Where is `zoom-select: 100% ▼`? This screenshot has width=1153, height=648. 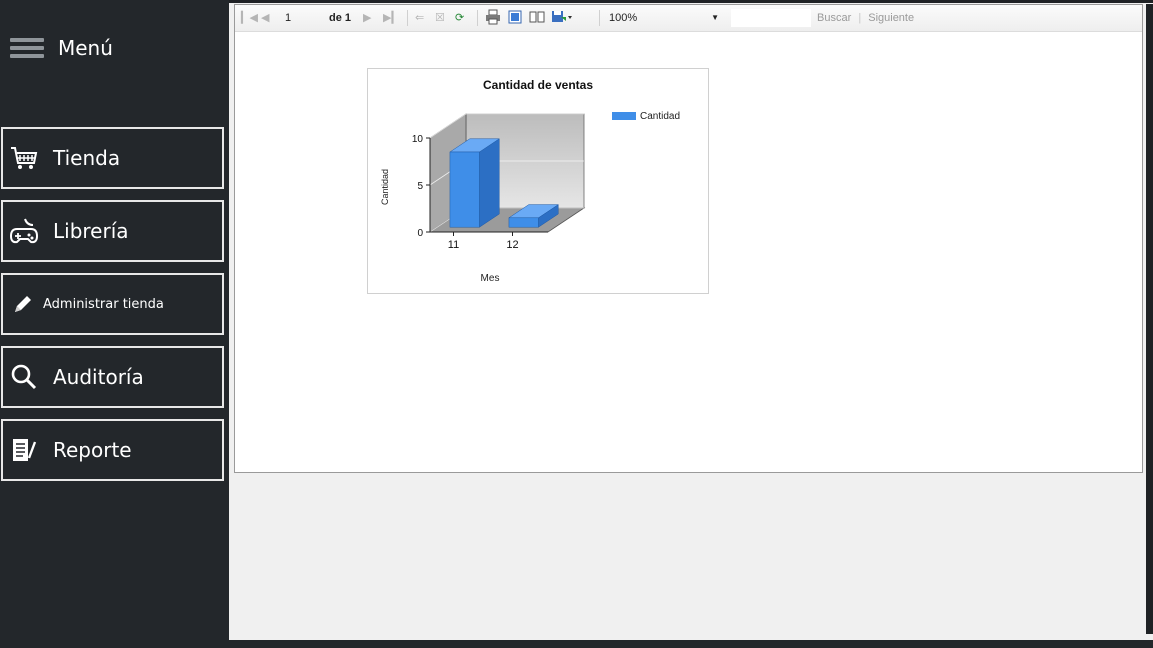 zoom-select: 100% ▼ is located at coordinates (664, 18).